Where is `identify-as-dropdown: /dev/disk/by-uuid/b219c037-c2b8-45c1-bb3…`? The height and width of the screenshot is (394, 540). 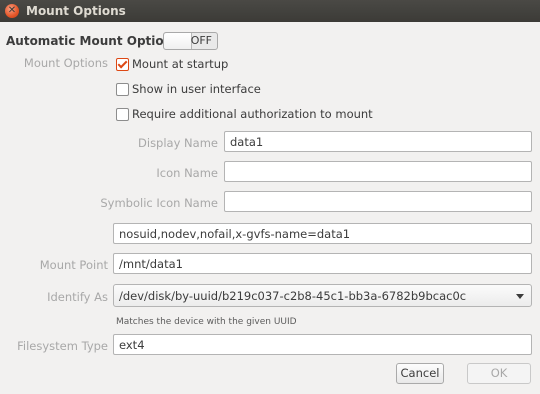 identify-as-dropdown: /dev/disk/by-uuid/b219c037-c2b8-45c1-bb3… is located at coordinates (322, 295).